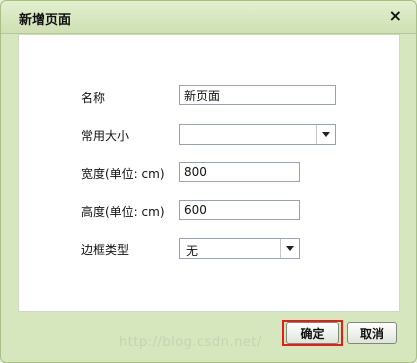  Describe the element at coordinates (93, 98) in the screenshot. I see `name-label: 名称` at that location.